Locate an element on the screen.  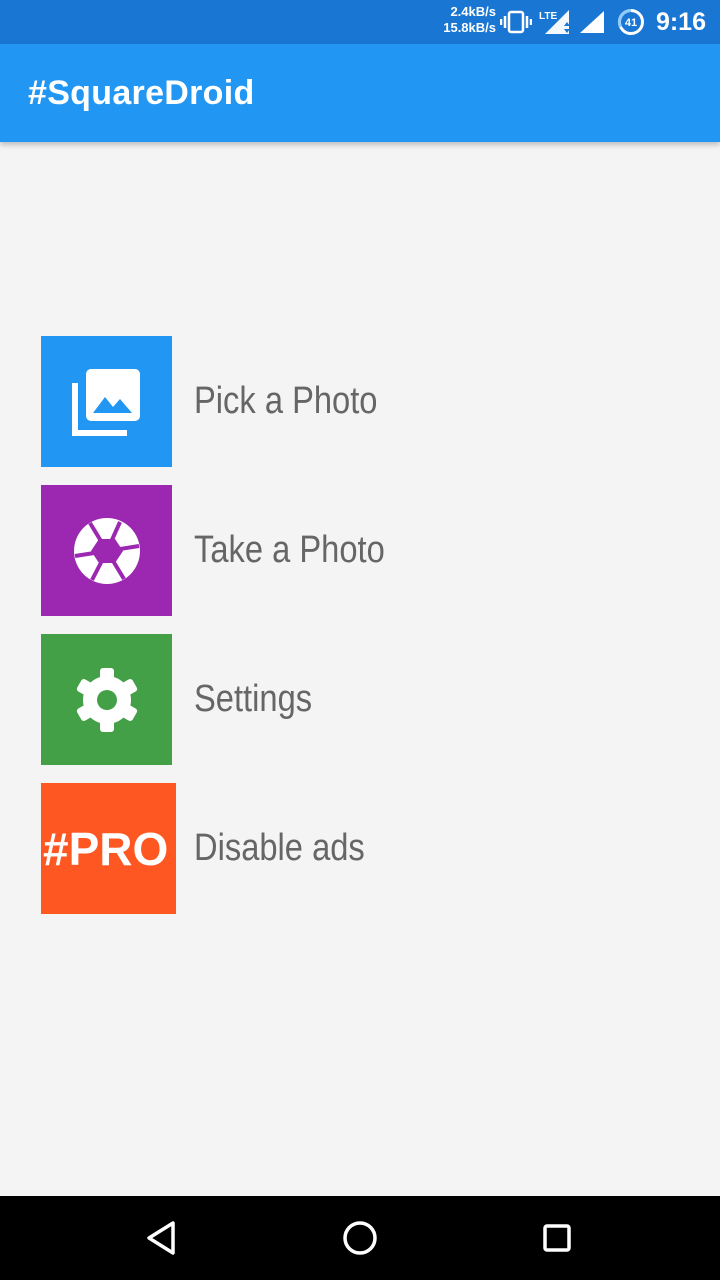
take-photo-button: Take a Photo is located at coordinates (361, 550).